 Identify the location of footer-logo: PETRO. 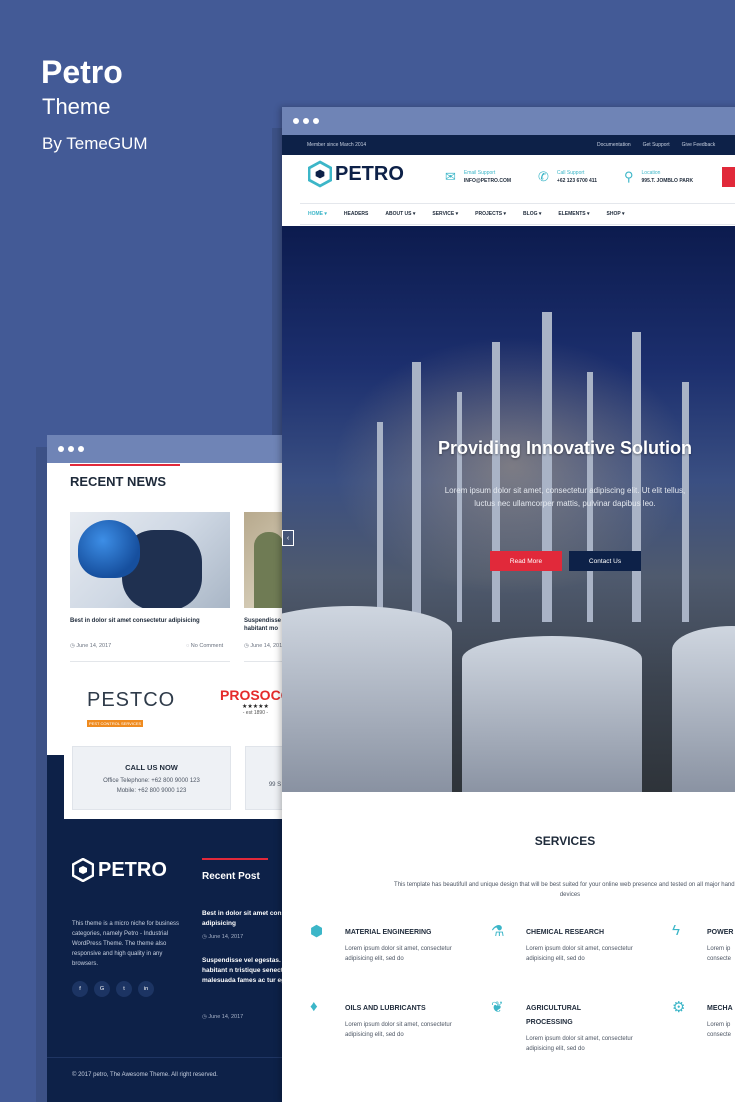
(119, 870).